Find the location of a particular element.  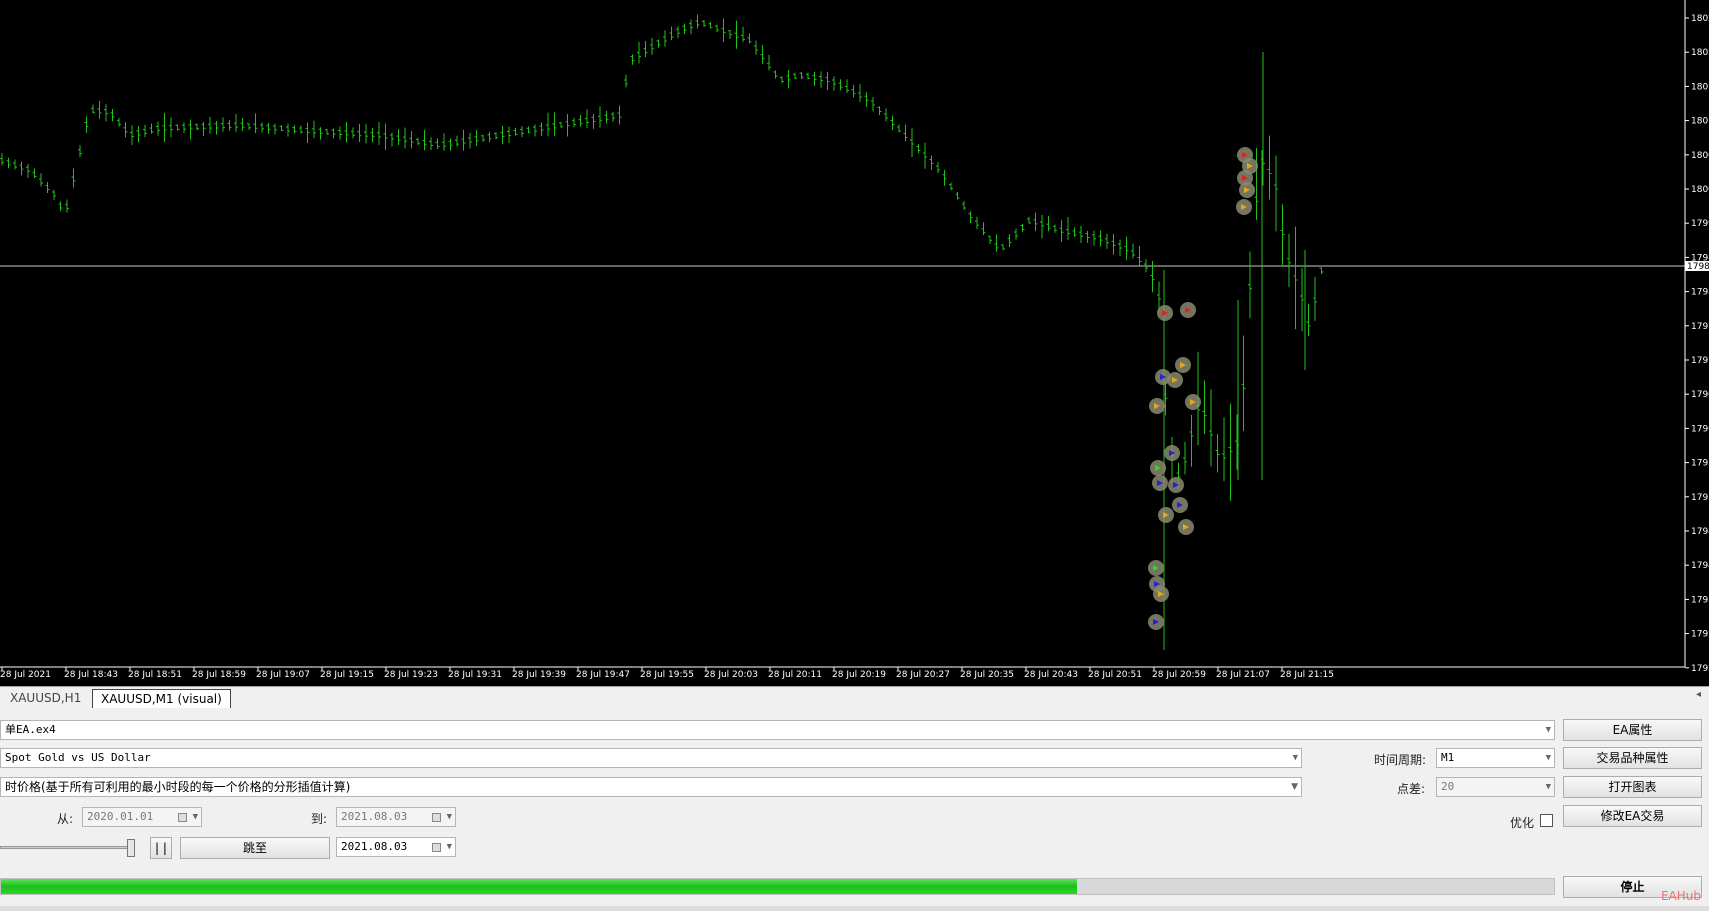

skip-to-date-value: 2021.08.03 is located at coordinates (374, 846).